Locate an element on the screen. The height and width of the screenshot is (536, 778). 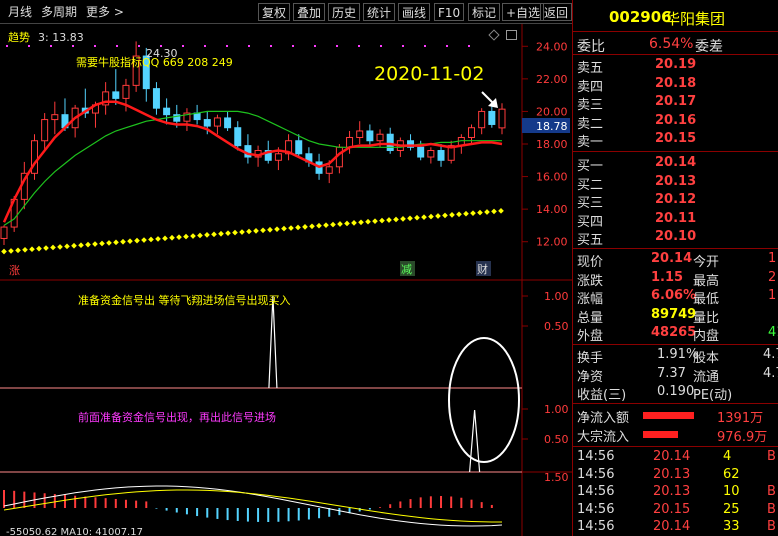
axis-label: 20.00 is located at coordinates (552, 111).